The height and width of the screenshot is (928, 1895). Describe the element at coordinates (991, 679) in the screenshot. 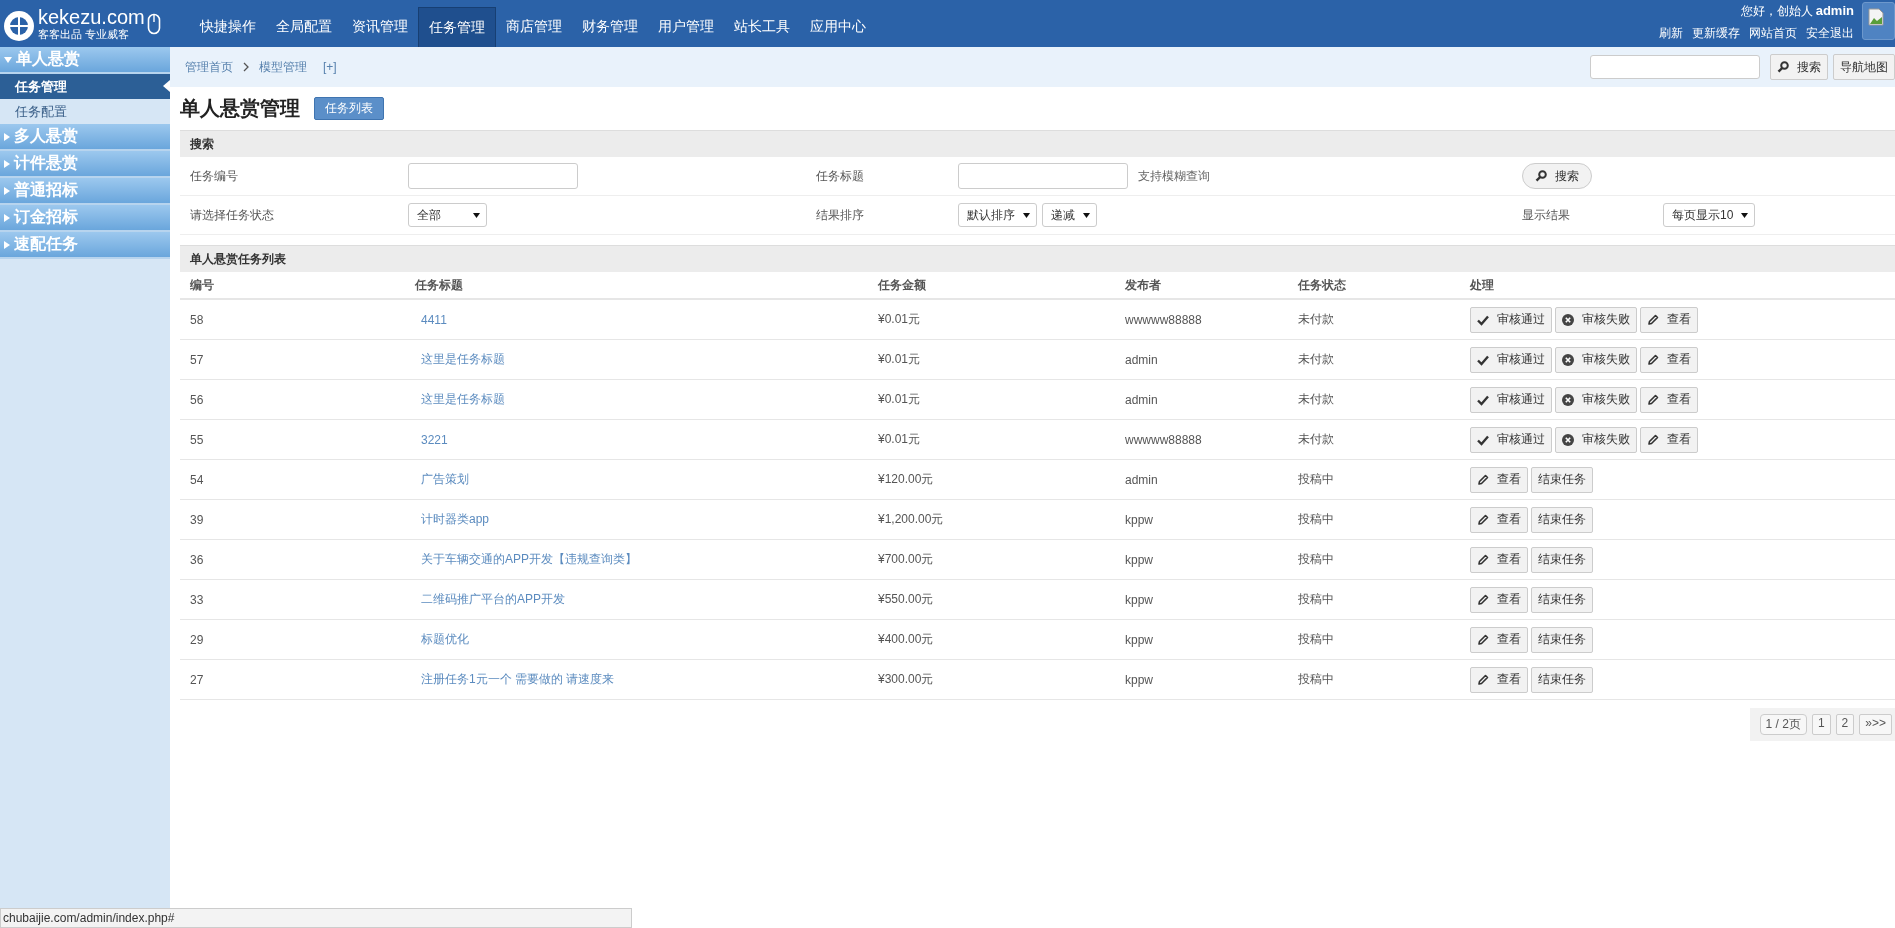

I see `table-cell: ¥300.00元` at that location.